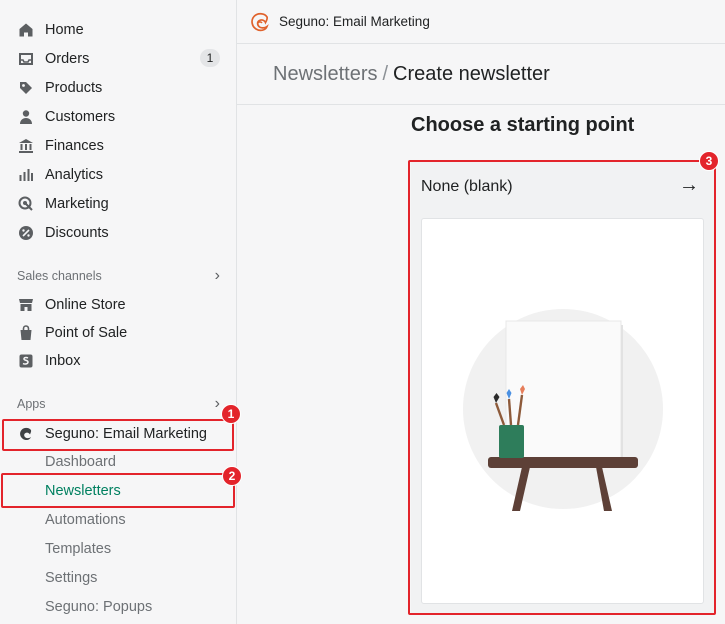 This screenshot has width=725, height=624. I want to click on breadcrumb: Newsletters / Create newsletter, so click(481, 74).